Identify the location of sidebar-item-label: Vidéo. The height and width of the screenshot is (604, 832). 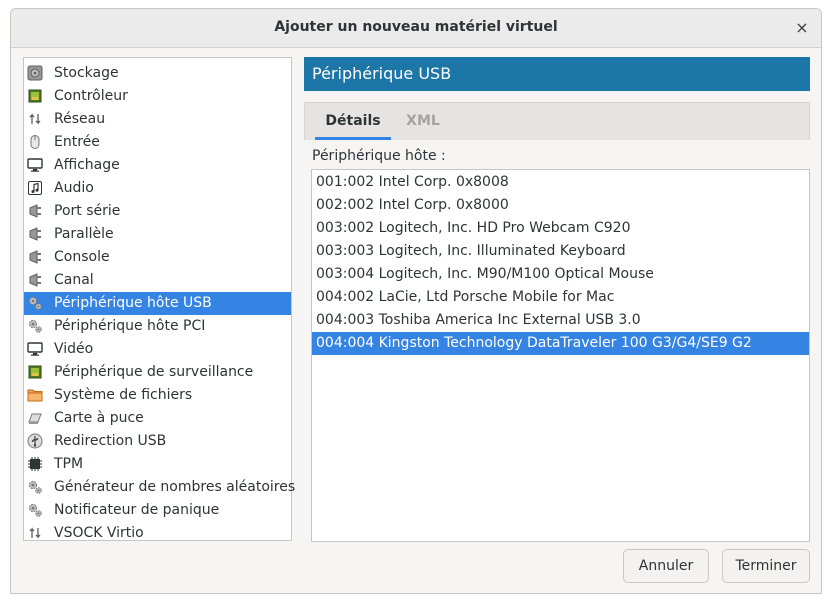
(74, 349).